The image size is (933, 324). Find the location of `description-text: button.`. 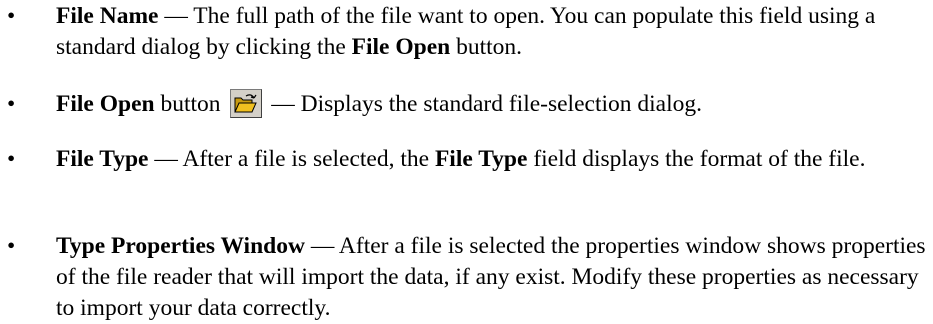

description-text: button. is located at coordinates (486, 47).